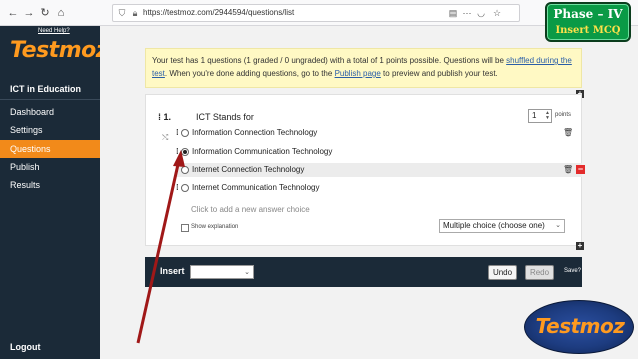 The image size is (638, 359). Describe the element at coordinates (255, 188) in the screenshot. I see `answer-text: Internet Communication Technology` at that location.